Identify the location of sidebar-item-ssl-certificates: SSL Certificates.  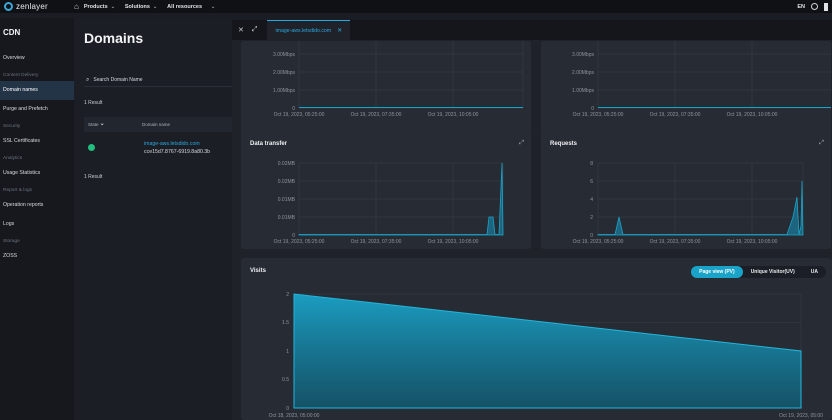
(37, 141).